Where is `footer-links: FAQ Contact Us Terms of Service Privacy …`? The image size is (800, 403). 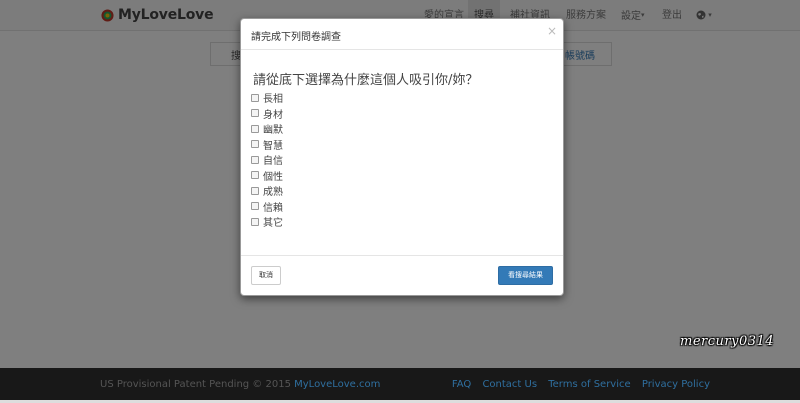 footer-links: FAQ Contact Us Terms of Service Privacy … is located at coordinates (577, 384).